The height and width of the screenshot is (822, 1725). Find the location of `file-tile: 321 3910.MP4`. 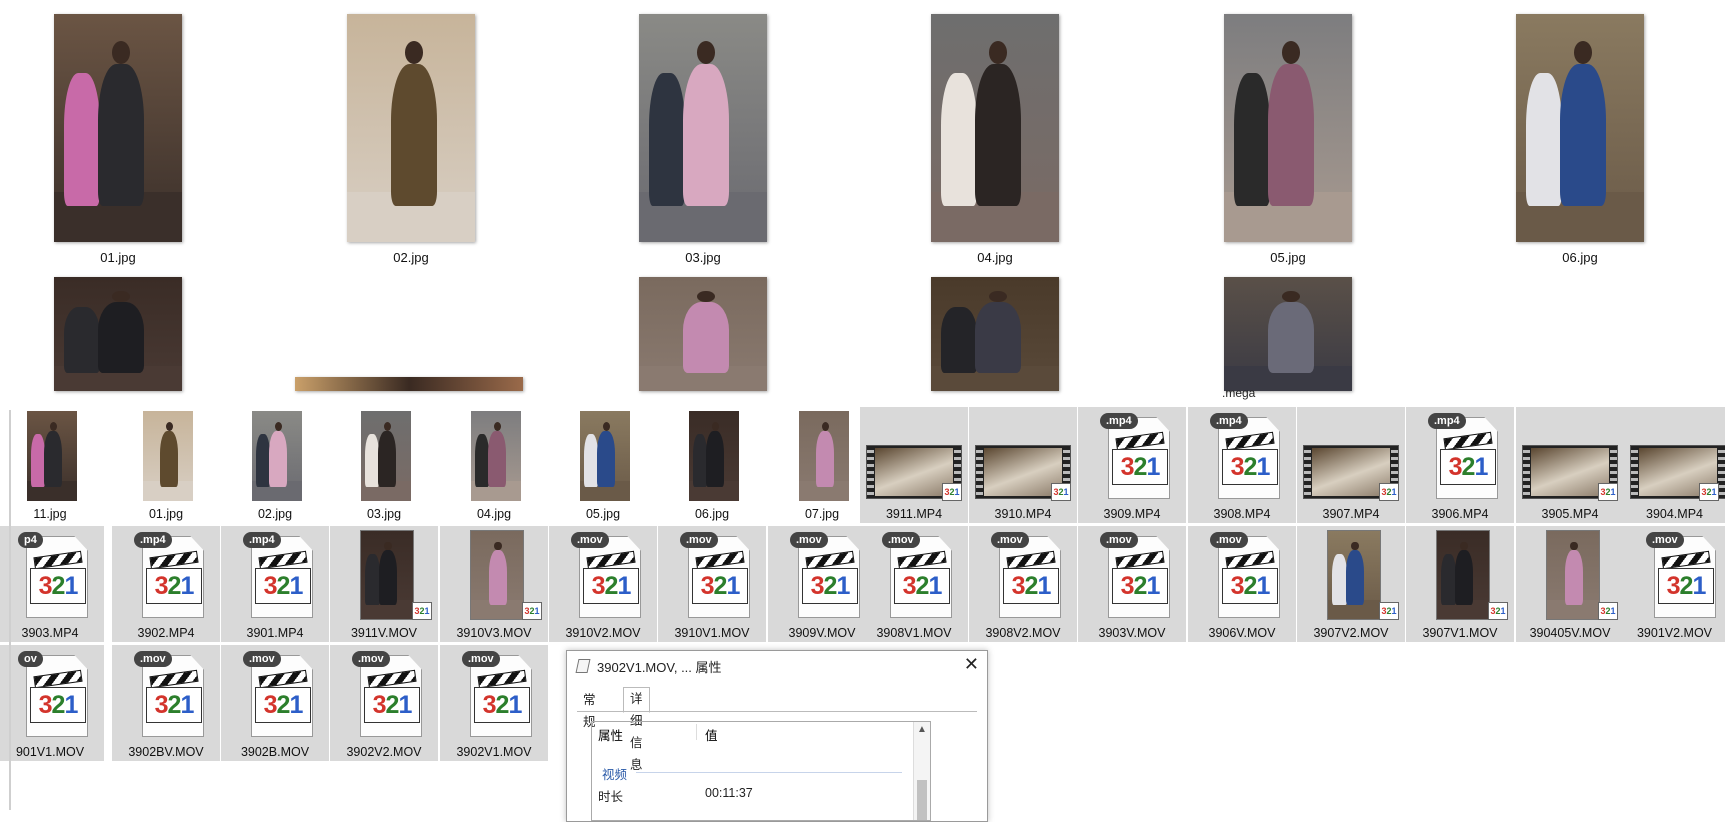

file-tile: 321 3910.MP4 is located at coordinates (1023, 465).